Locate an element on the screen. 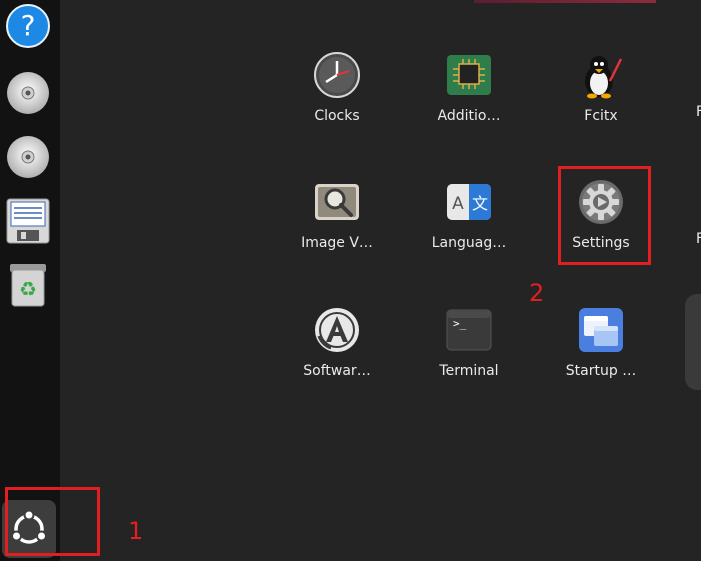  annotation-box-settings is located at coordinates (604, 215).